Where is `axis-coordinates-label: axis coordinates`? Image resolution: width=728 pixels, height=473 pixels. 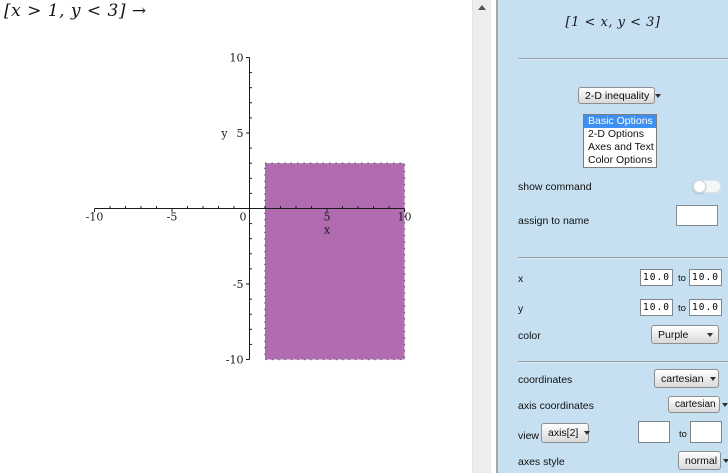 axis-coordinates-label: axis coordinates is located at coordinates (556, 406).